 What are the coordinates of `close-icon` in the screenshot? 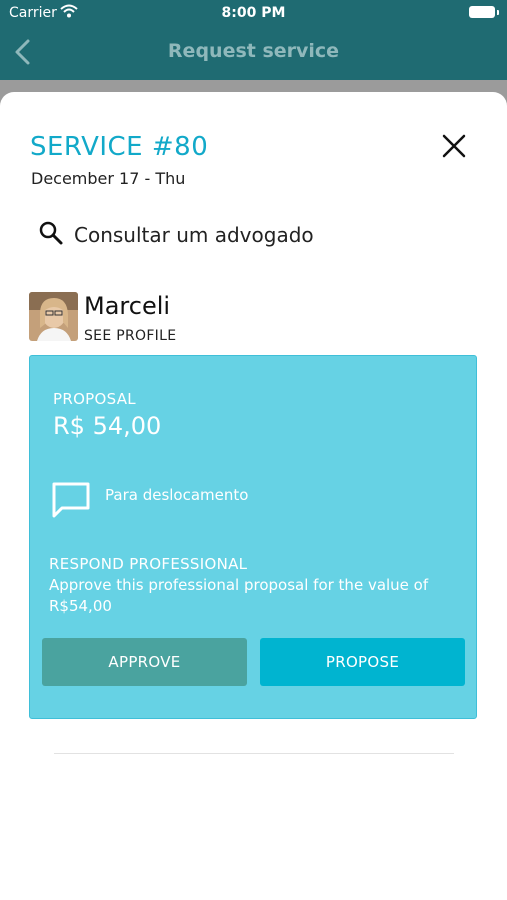 It's located at (454, 146).